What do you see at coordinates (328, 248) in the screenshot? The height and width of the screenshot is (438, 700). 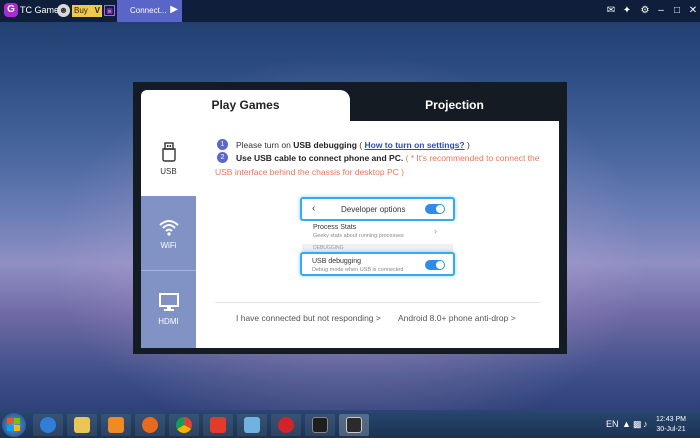 I see `debugging-section-label: DEBUGGING` at bounding box center [328, 248].